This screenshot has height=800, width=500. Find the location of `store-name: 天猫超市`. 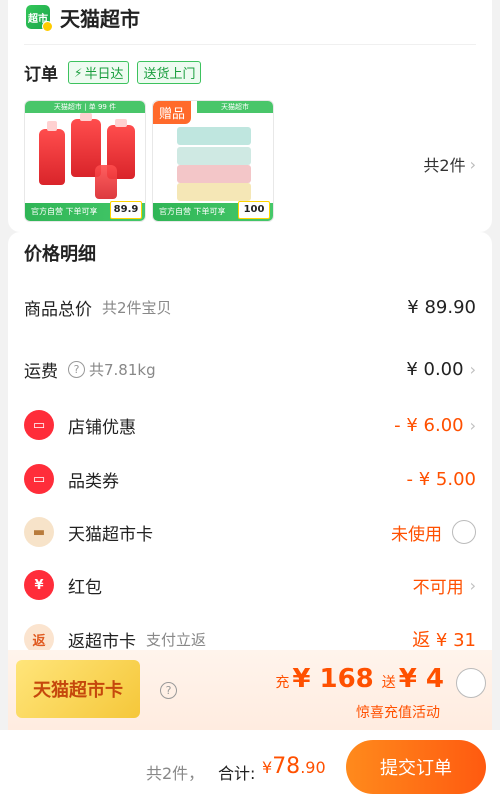

store-name: 天猫超市 is located at coordinates (100, 18).